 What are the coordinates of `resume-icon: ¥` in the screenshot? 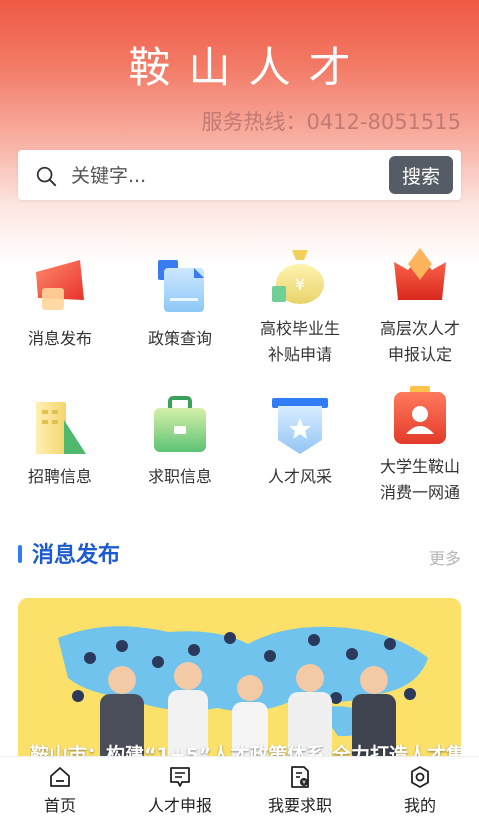 It's located at (300, 777).